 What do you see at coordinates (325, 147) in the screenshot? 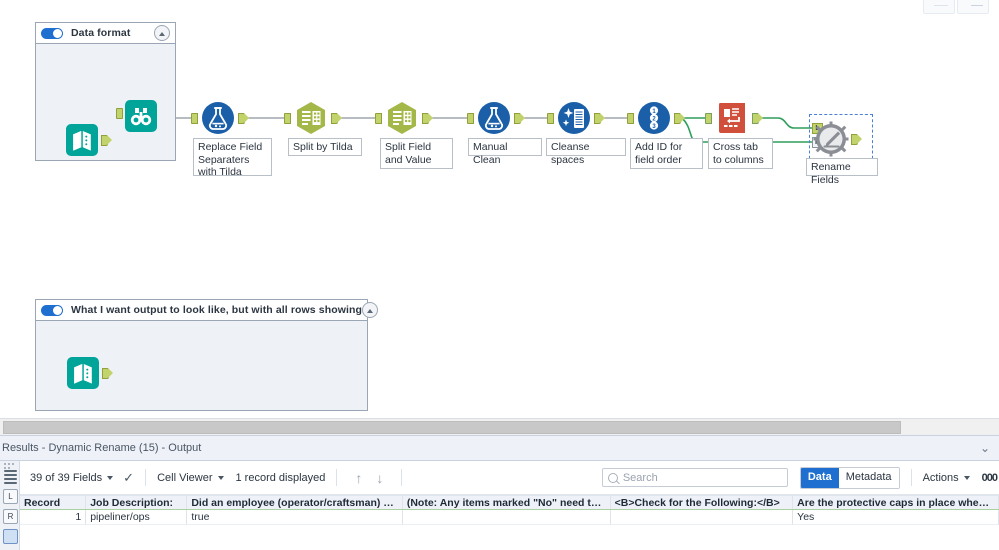
I see `tool-label: Split by Tilda` at bounding box center [325, 147].